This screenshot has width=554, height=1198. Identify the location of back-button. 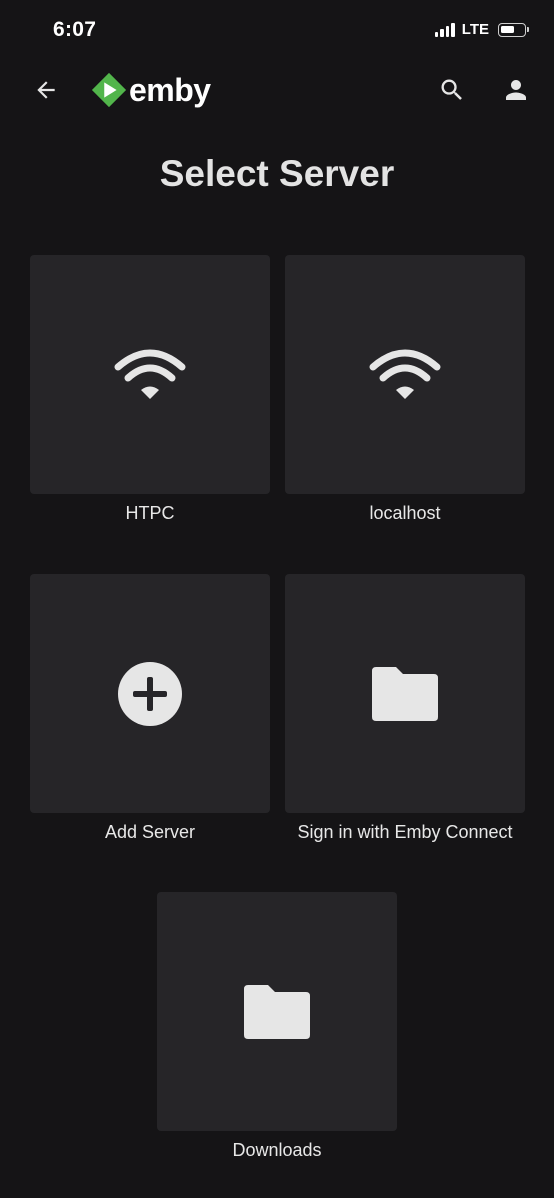
(46, 90).